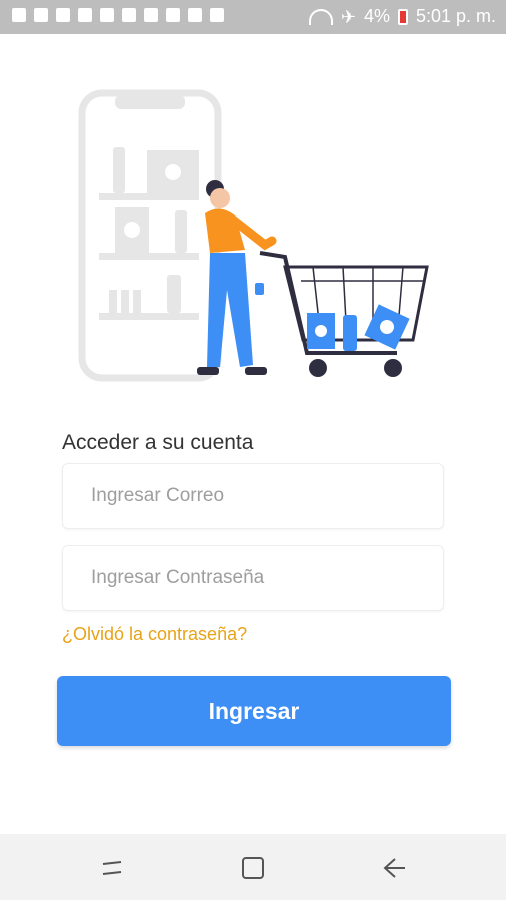  What do you see at coordinates (220, 198) in the screenshot?
I see `head` at bounding box center [220, 198].